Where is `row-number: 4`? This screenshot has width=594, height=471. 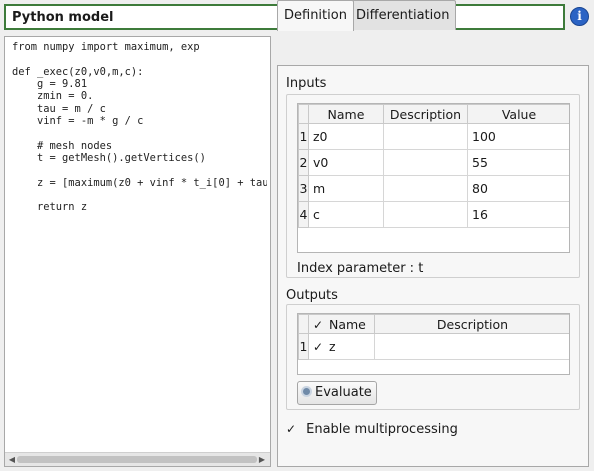 row-number: 4 is located at coordinates (303, 214).